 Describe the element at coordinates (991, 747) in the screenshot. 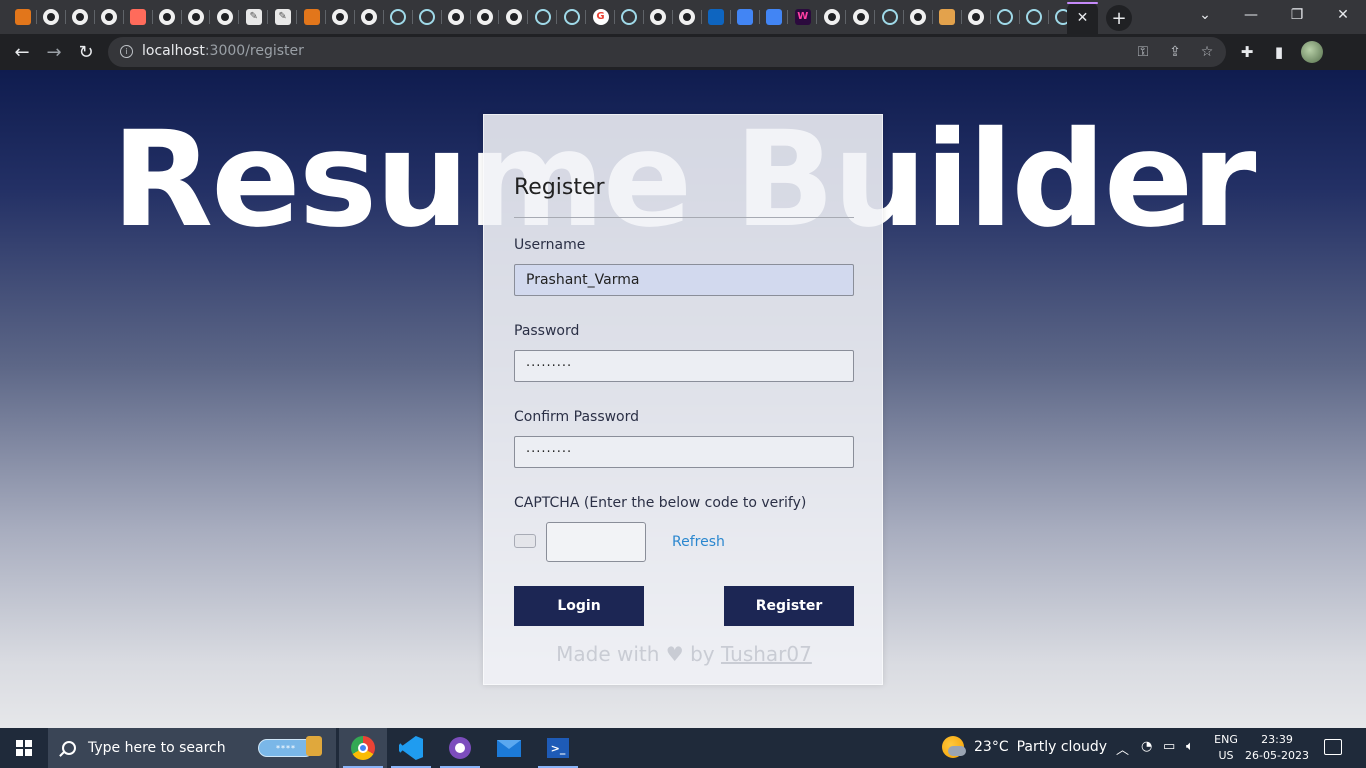

I see `weather-temp: 23°C` at that location.